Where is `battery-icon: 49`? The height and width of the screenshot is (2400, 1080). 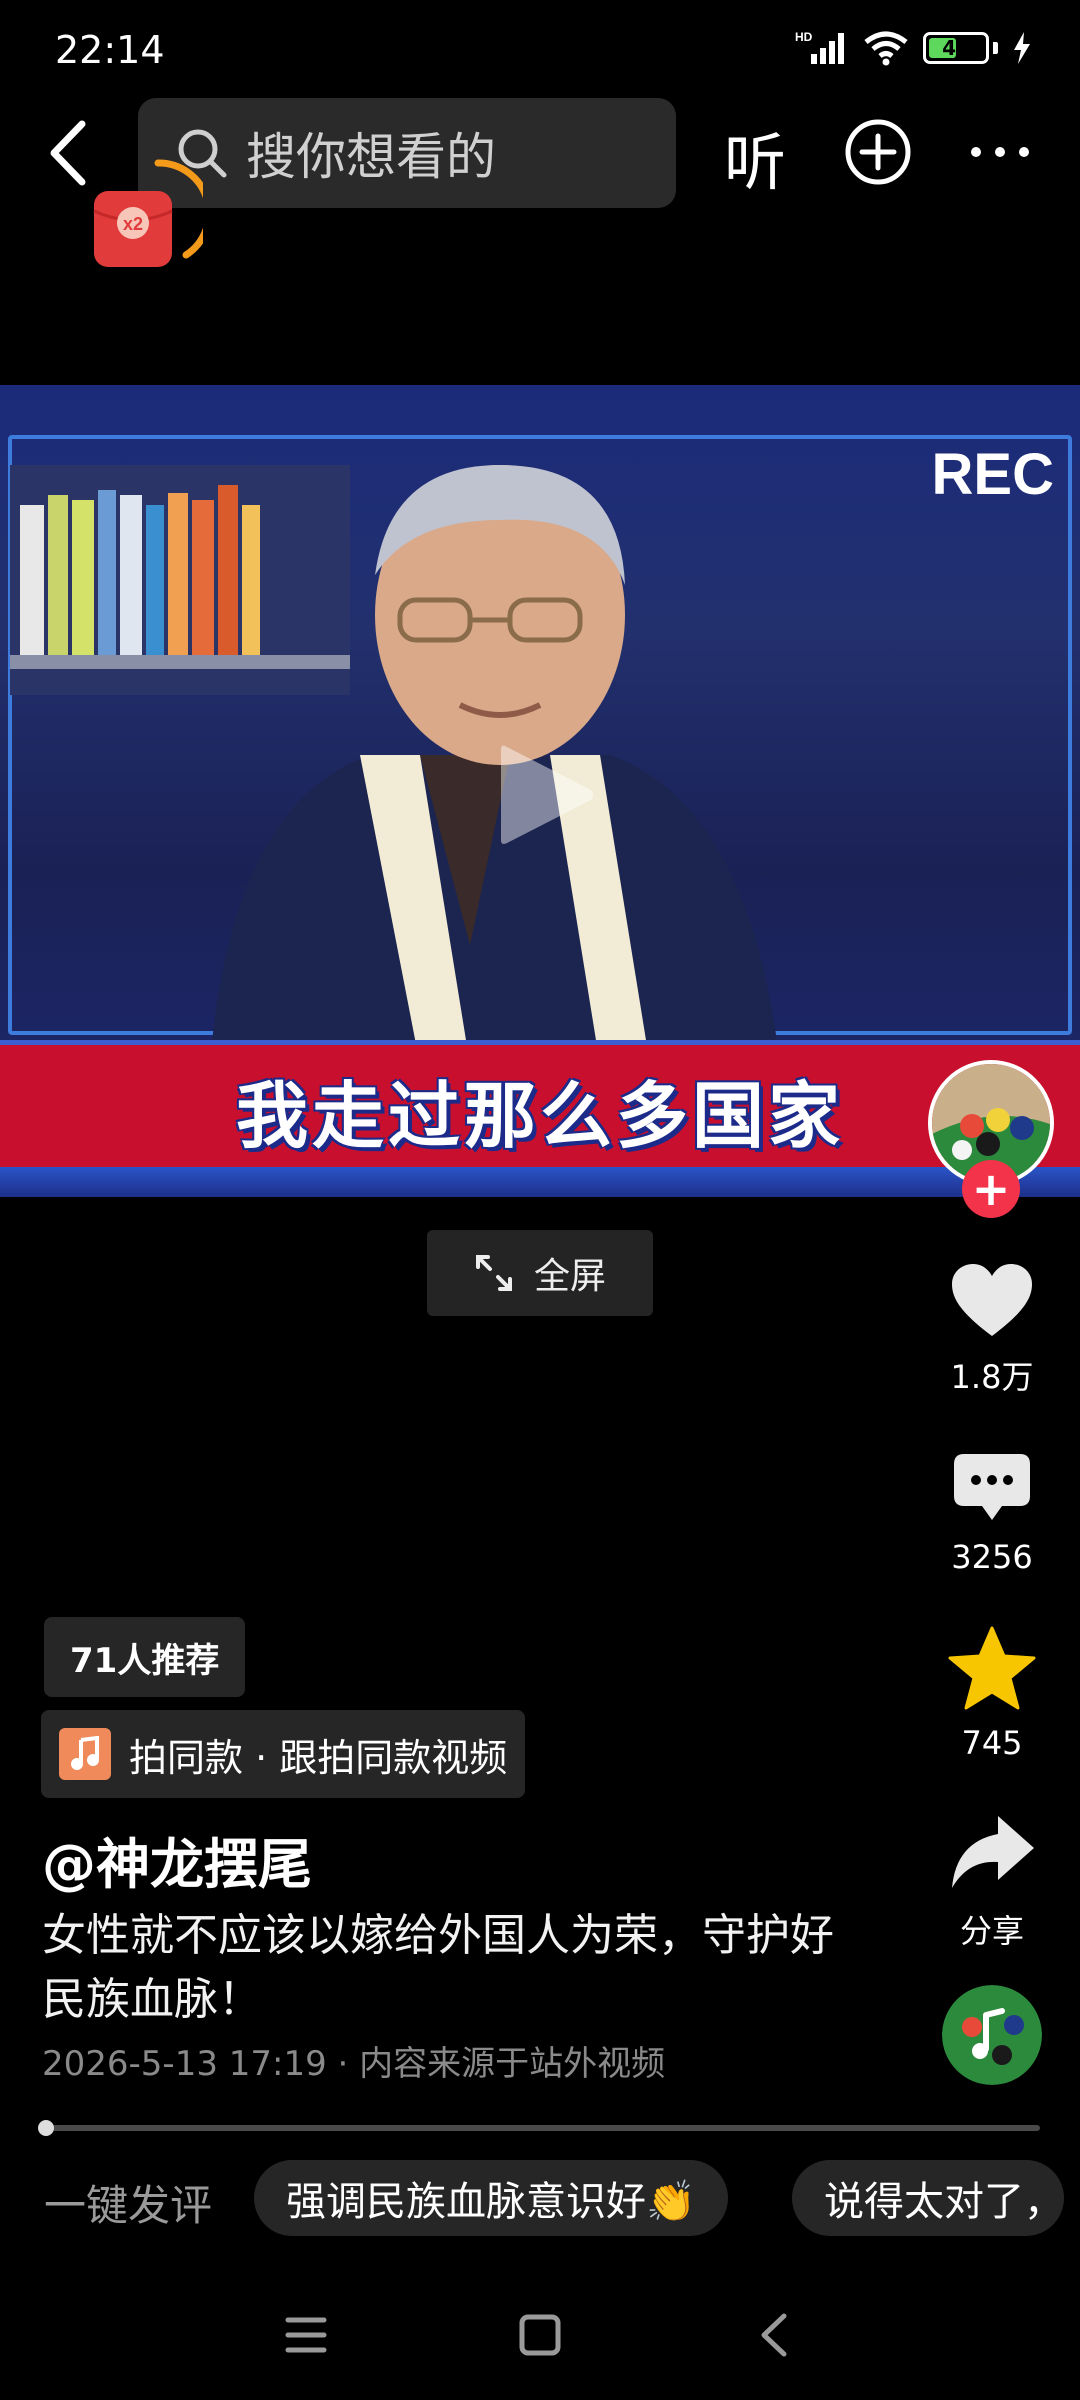 battery-icon: 49 is located at coordinates (956, 48).